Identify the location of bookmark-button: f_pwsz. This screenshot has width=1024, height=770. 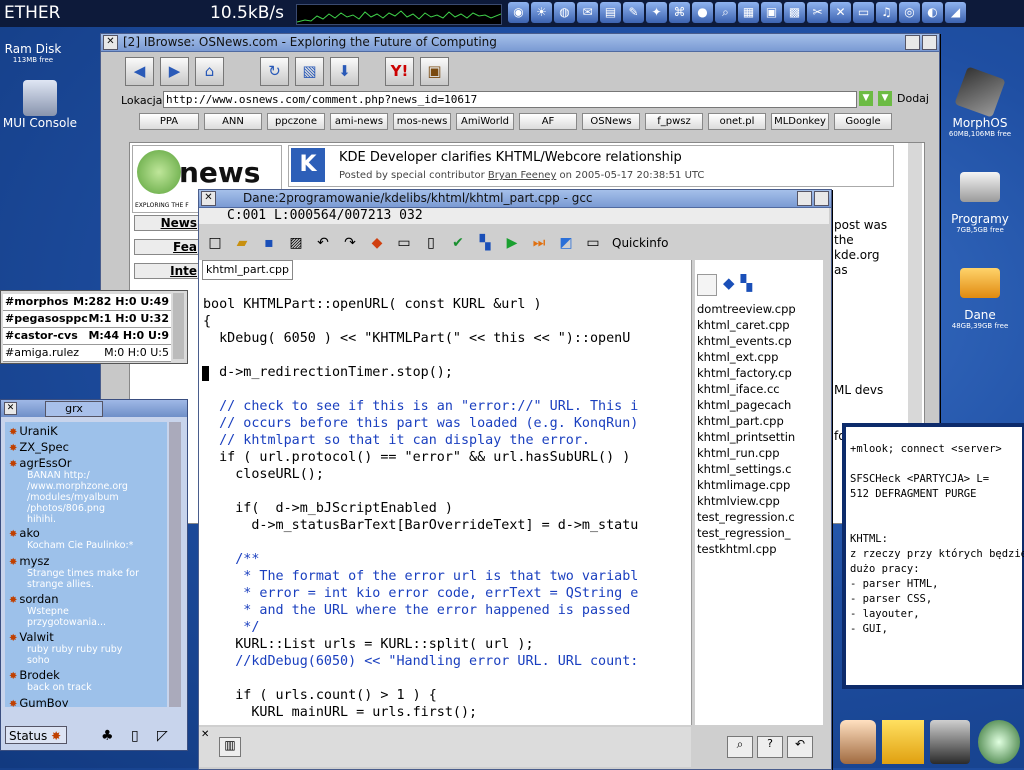
(674, 121).